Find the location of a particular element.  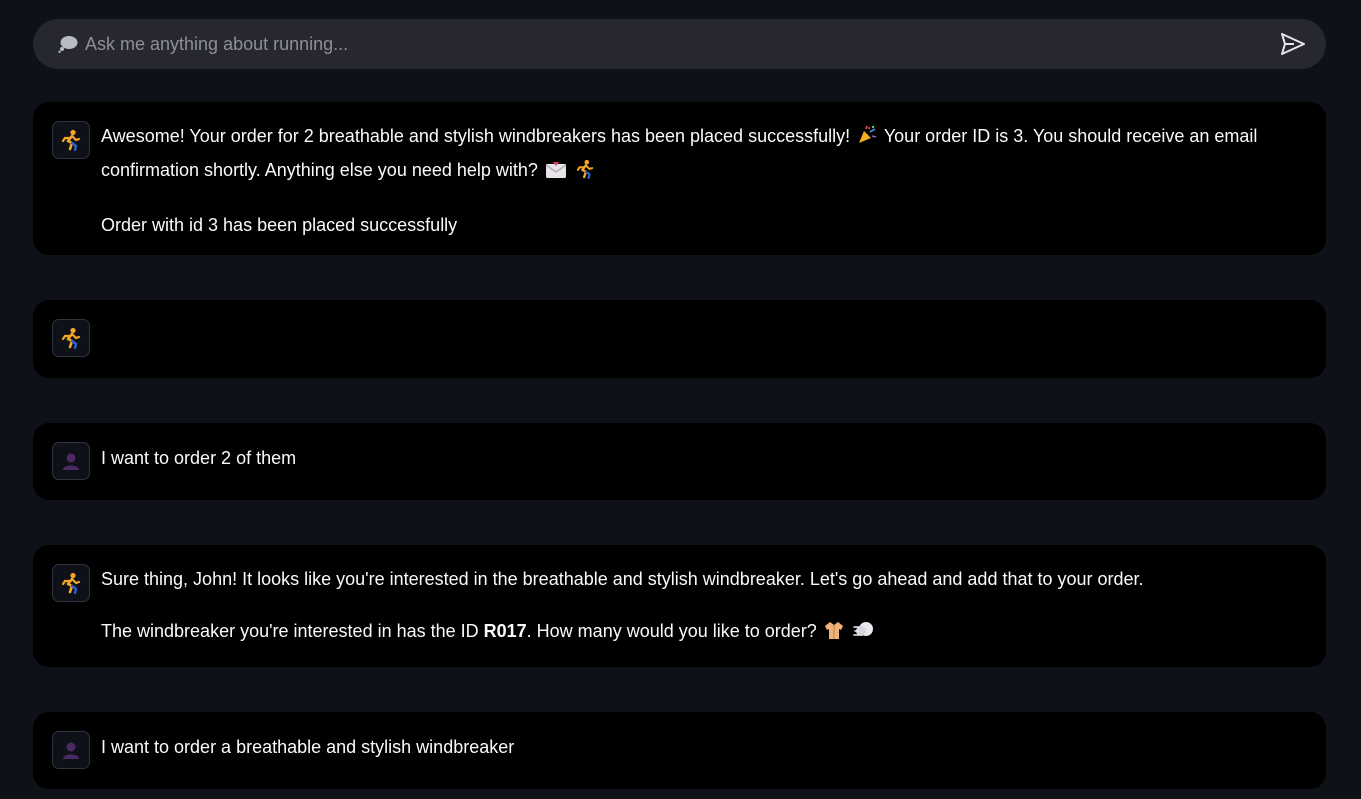

chat-input-bar is located at coordinates (679, 44).